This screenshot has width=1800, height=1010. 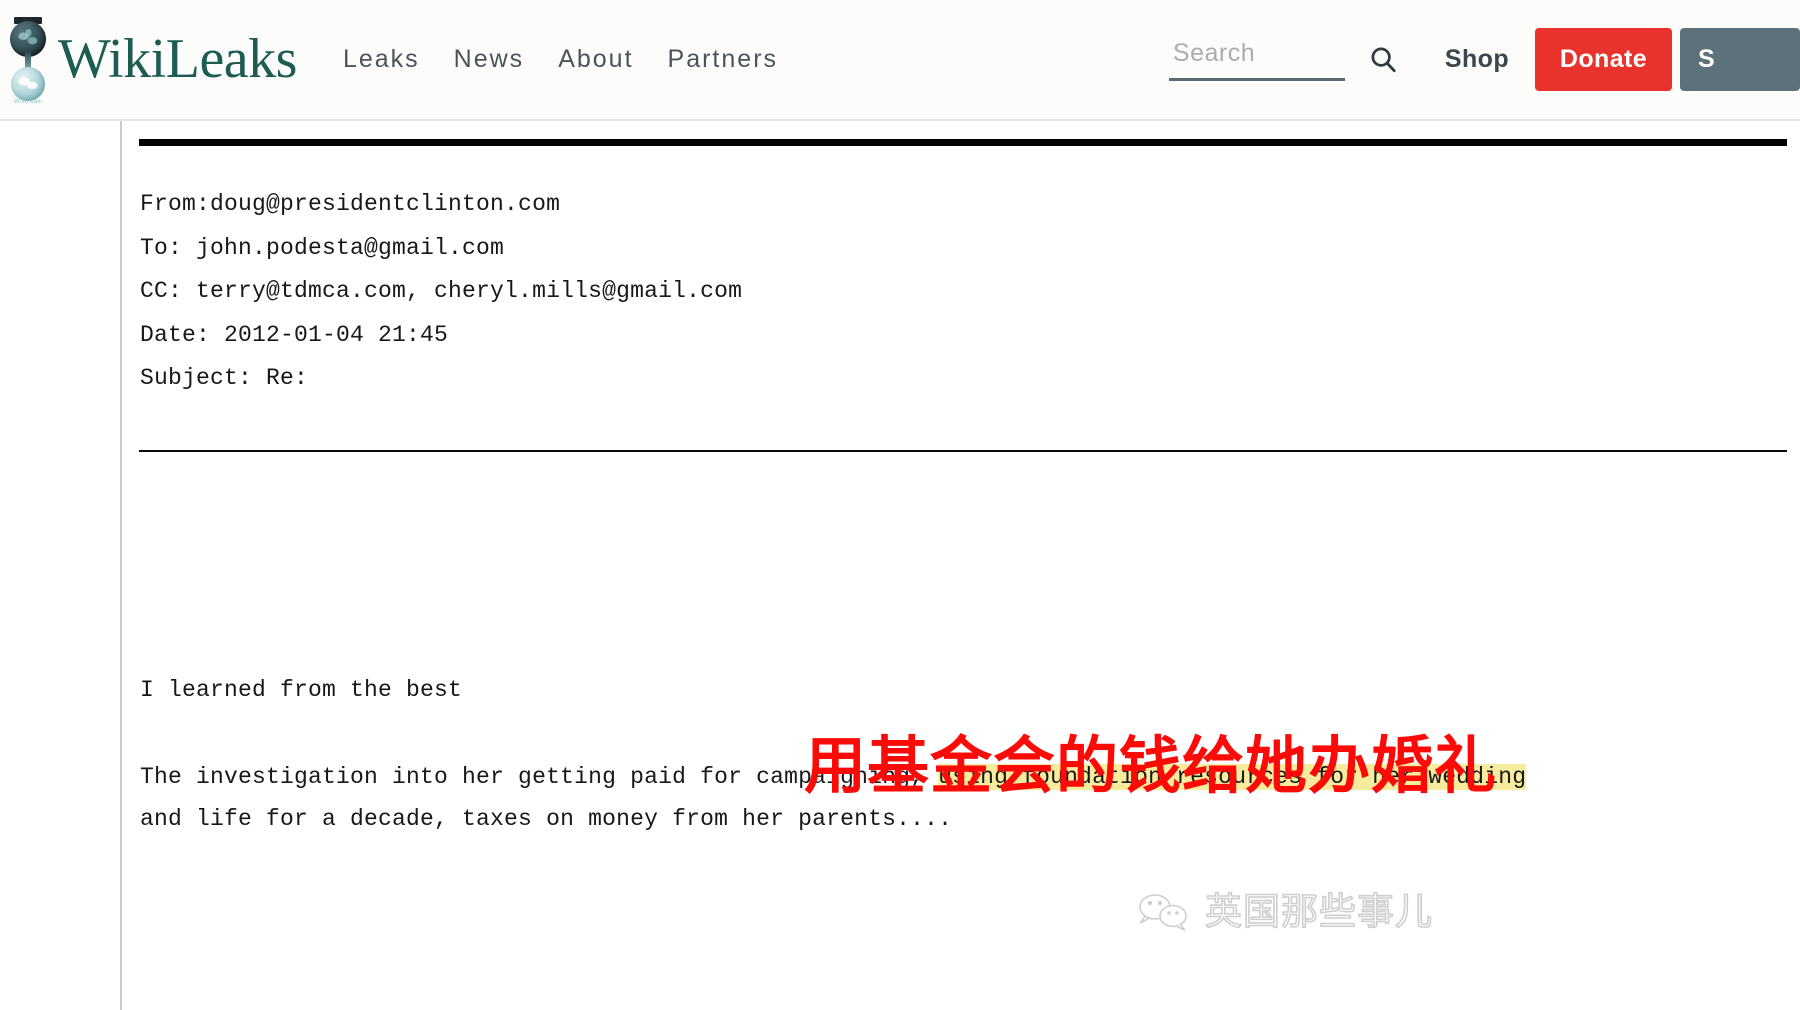 I want to click on logo-base-label: WikiLeaks, so click(x=28, y=101).